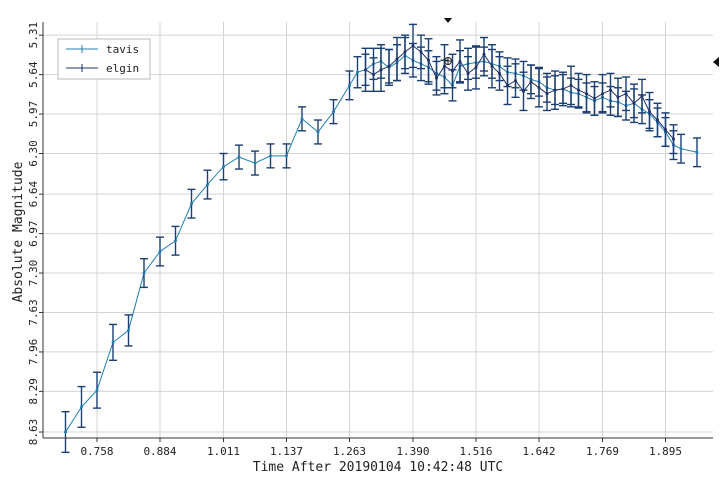 This screenshot has height=480, width=720. I want to click on x-tick-label: 1.642, so click(538, 451).